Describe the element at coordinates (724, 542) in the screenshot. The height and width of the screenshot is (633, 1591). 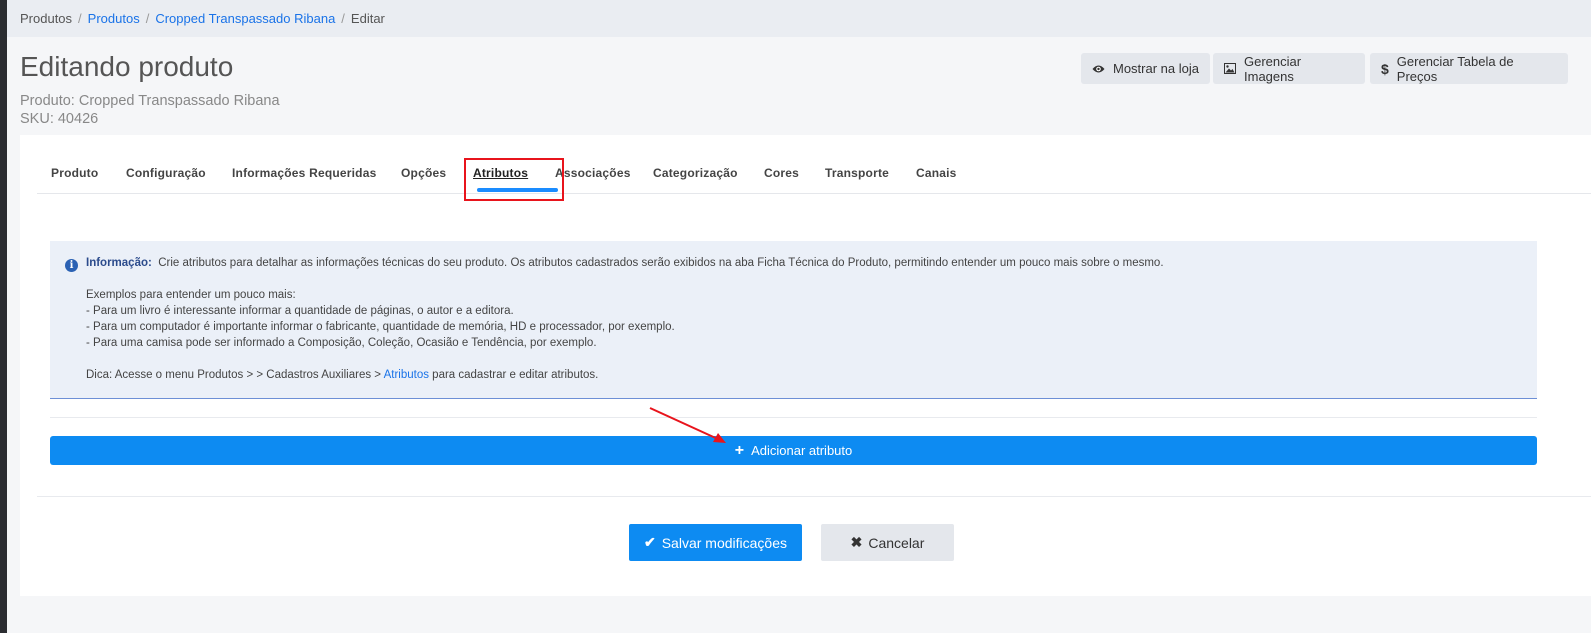
I see `save-label: Salvar modificações` at that location.